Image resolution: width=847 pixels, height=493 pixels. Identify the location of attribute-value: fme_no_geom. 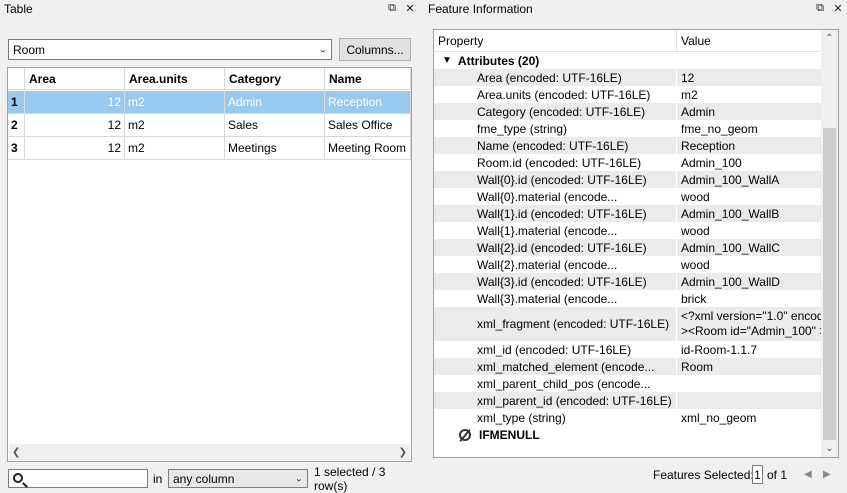
(749, 128).